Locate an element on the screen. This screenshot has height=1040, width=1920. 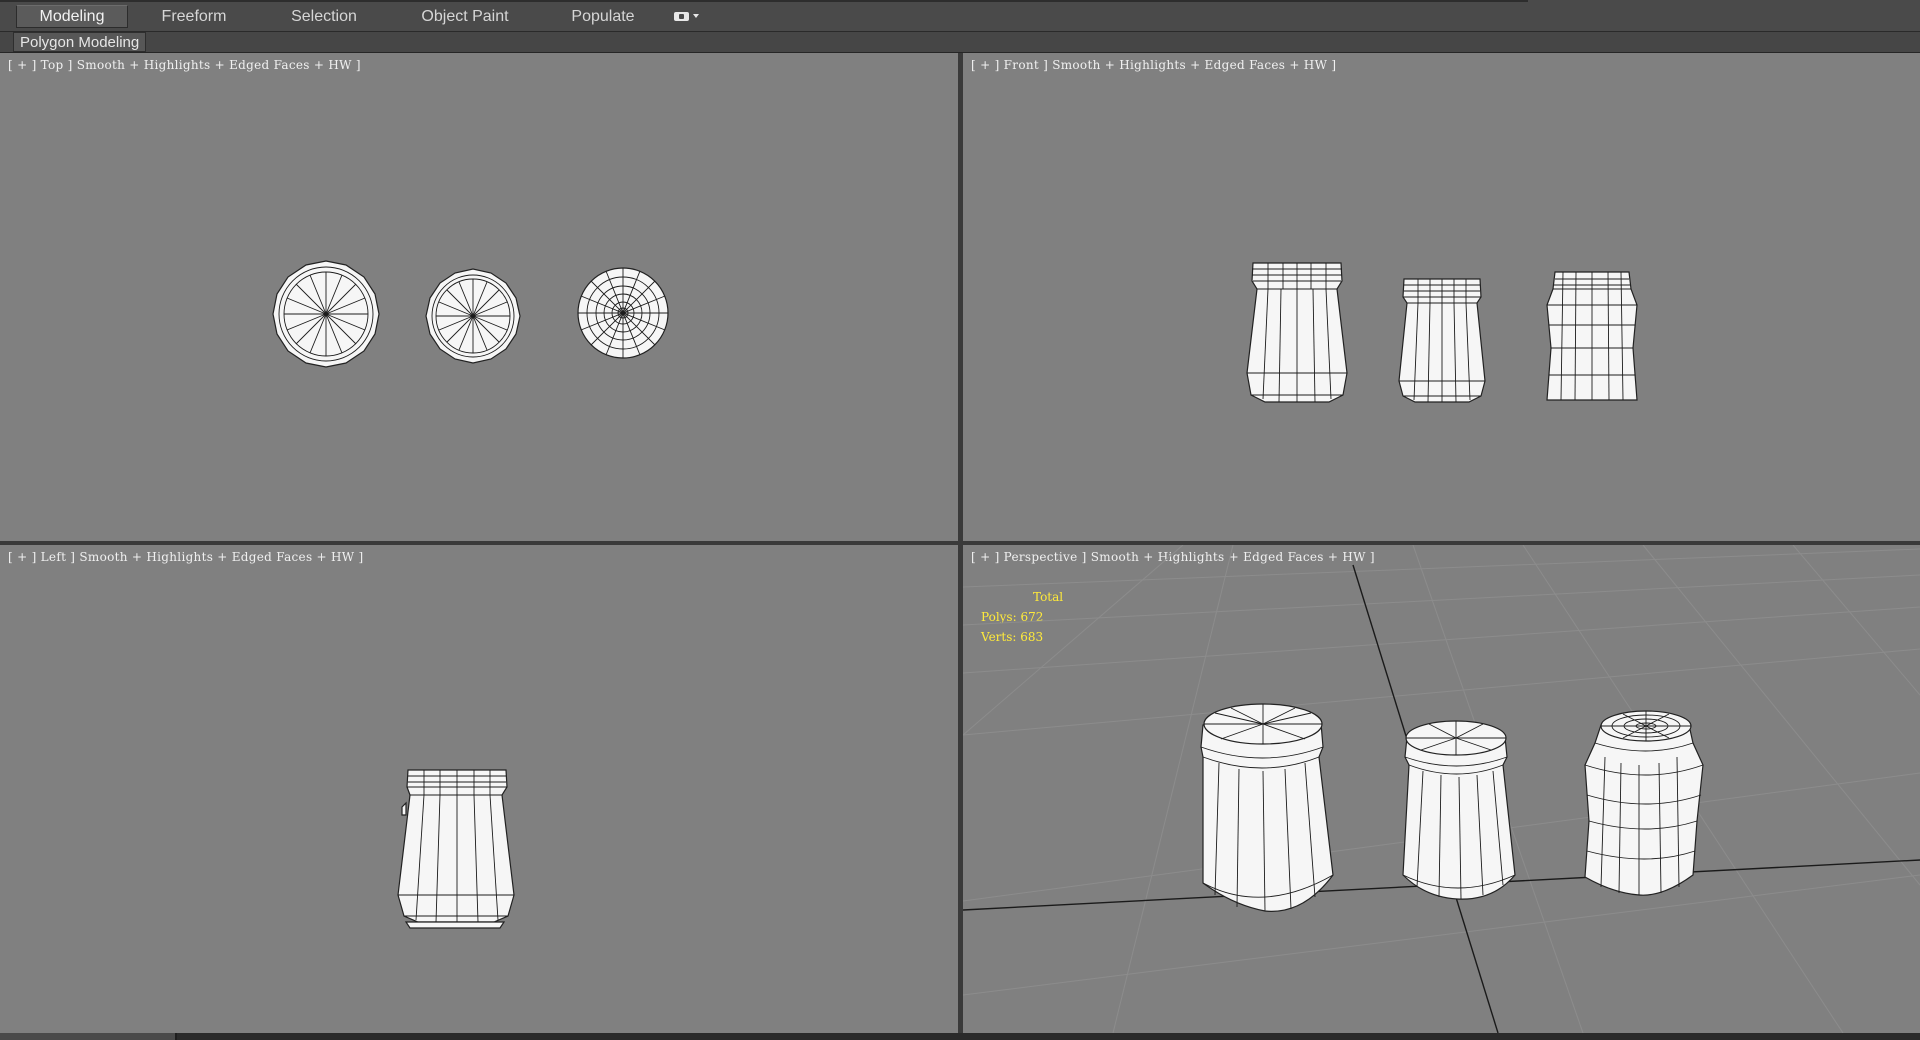
top-view-canvas is located at coordinates (470, 314).